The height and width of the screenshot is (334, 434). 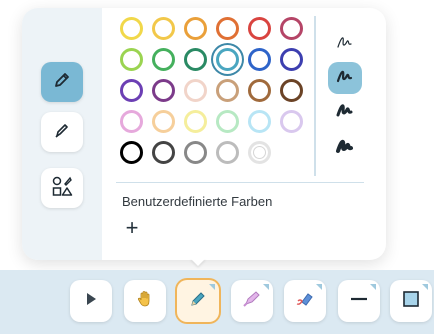 I want to click on hand-icon, so click(x=145, y=301).